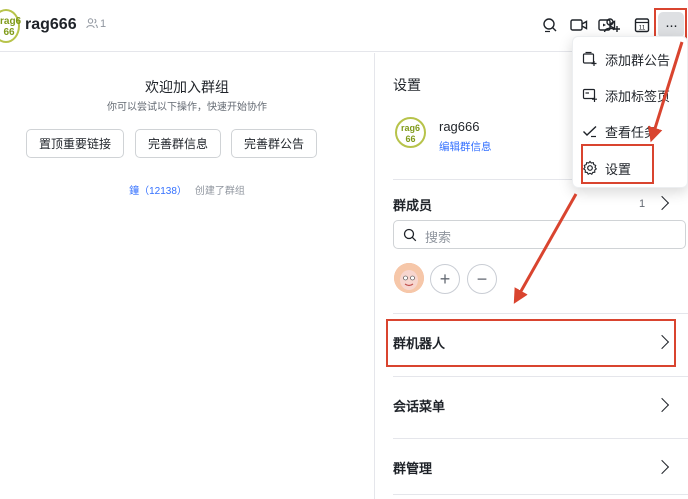  Describe the element at coordinates (642, 28) in the screenshot. I see `calendar-digit: 11` at that location.